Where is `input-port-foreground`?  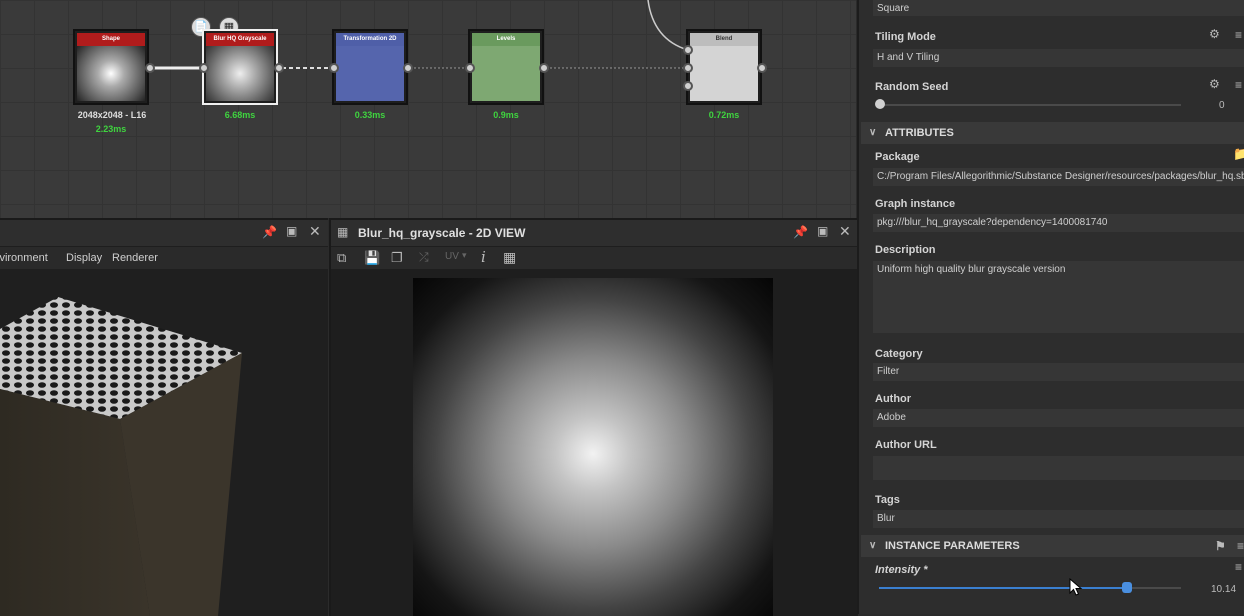
input-port-foreground is located at coordinates (688, 50).